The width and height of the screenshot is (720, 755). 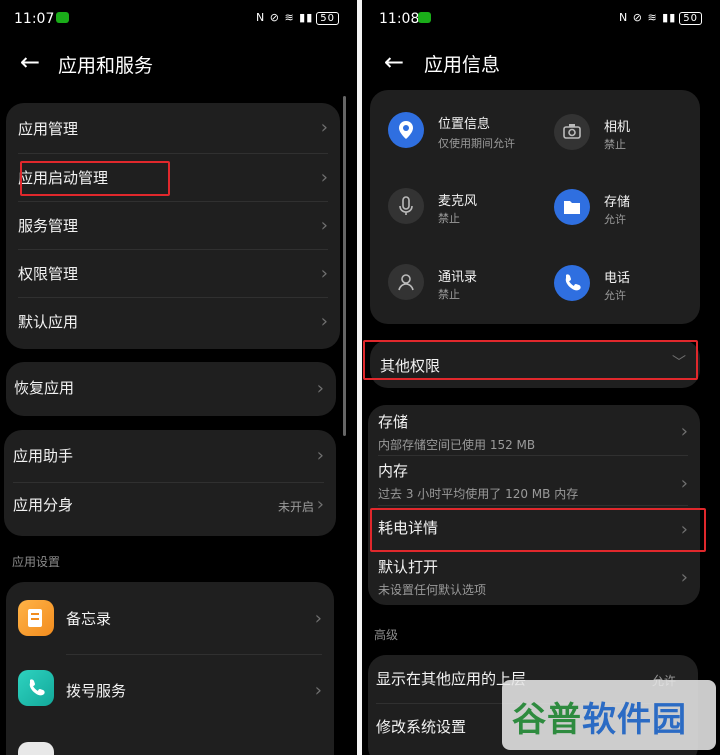 What do you see at coordinates (462, 65) in the screenshot?
I see `page-title: 应用信息` at bounding box center [462, 65].